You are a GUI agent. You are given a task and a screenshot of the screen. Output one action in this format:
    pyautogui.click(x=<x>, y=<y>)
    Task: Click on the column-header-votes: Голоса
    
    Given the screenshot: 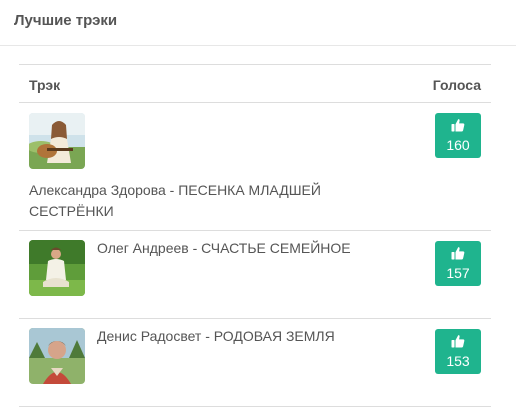 What is the action you would take?
    pyautogui.click(x=456, y=85)
    